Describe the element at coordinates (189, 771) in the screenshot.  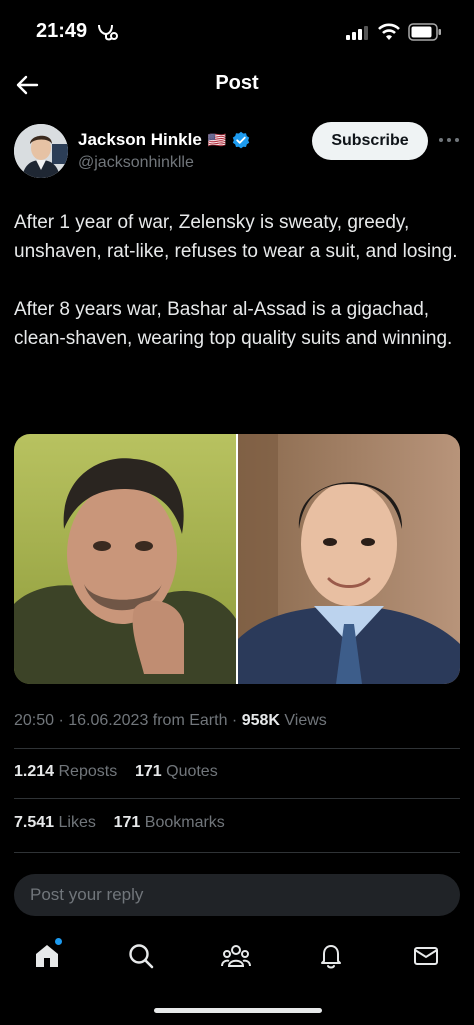
I see `quotes-label: Quotes` at that location.